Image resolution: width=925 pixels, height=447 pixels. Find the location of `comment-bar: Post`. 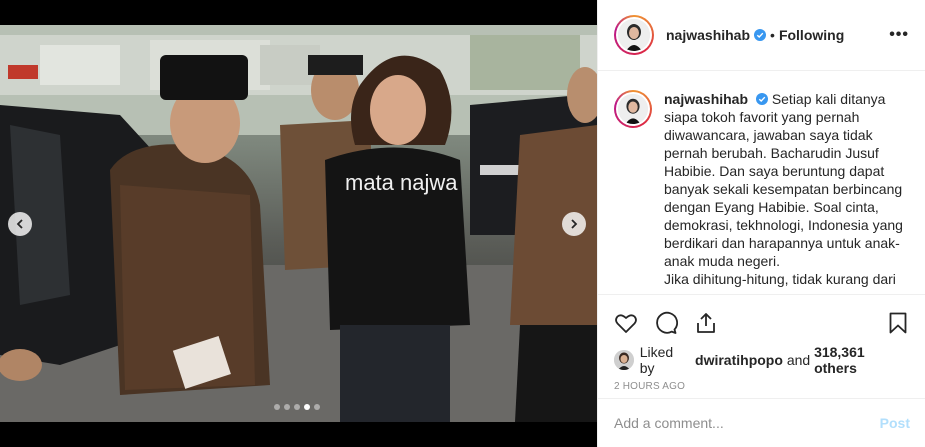

comment-bar: Post is located at coordinates (761, 422).